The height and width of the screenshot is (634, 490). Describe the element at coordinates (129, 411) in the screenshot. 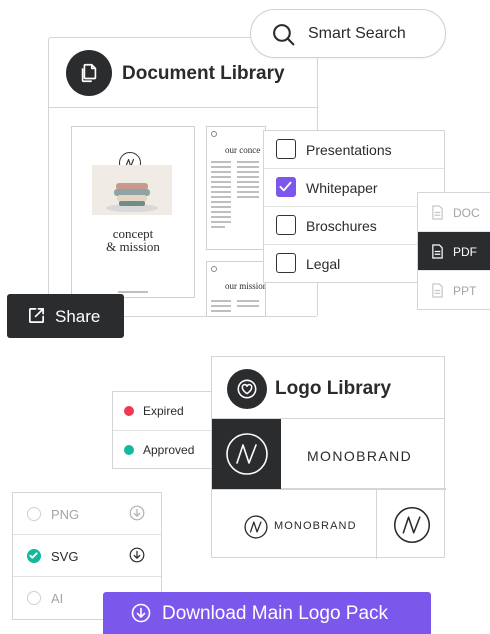

I see `status-dot-expired` at that location.